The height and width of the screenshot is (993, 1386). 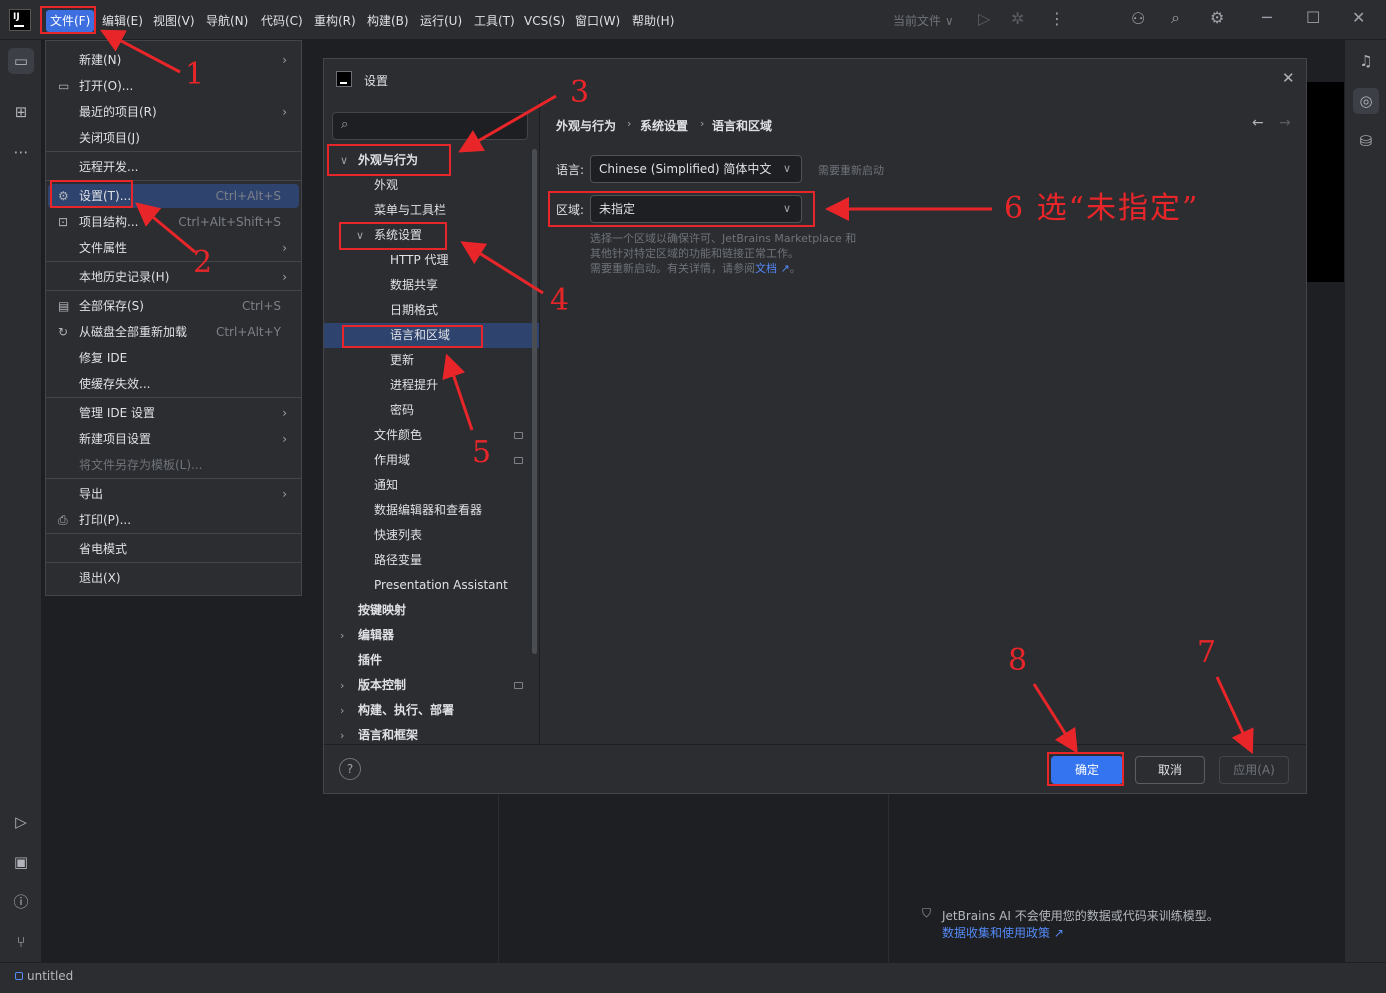 What do you see at coordinates (430, 126) in the screenshot?
I see `settings-search-input: ⌕` at bounding box center [430, 126].